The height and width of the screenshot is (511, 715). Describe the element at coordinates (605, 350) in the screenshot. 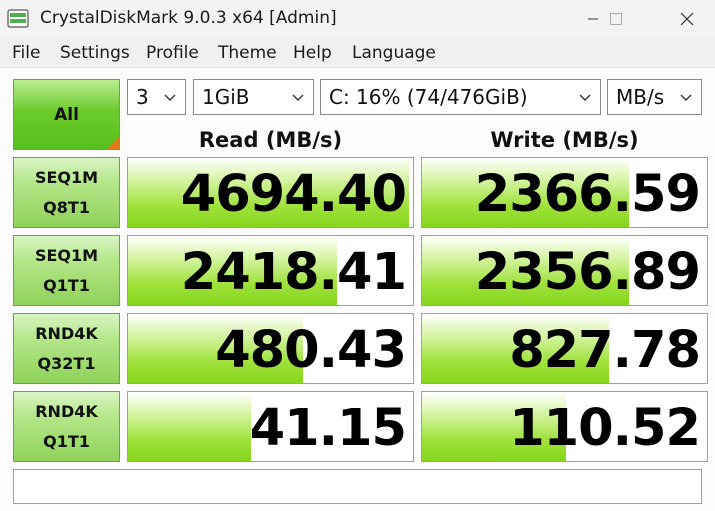

I see `result-value: 827.78` at that location.